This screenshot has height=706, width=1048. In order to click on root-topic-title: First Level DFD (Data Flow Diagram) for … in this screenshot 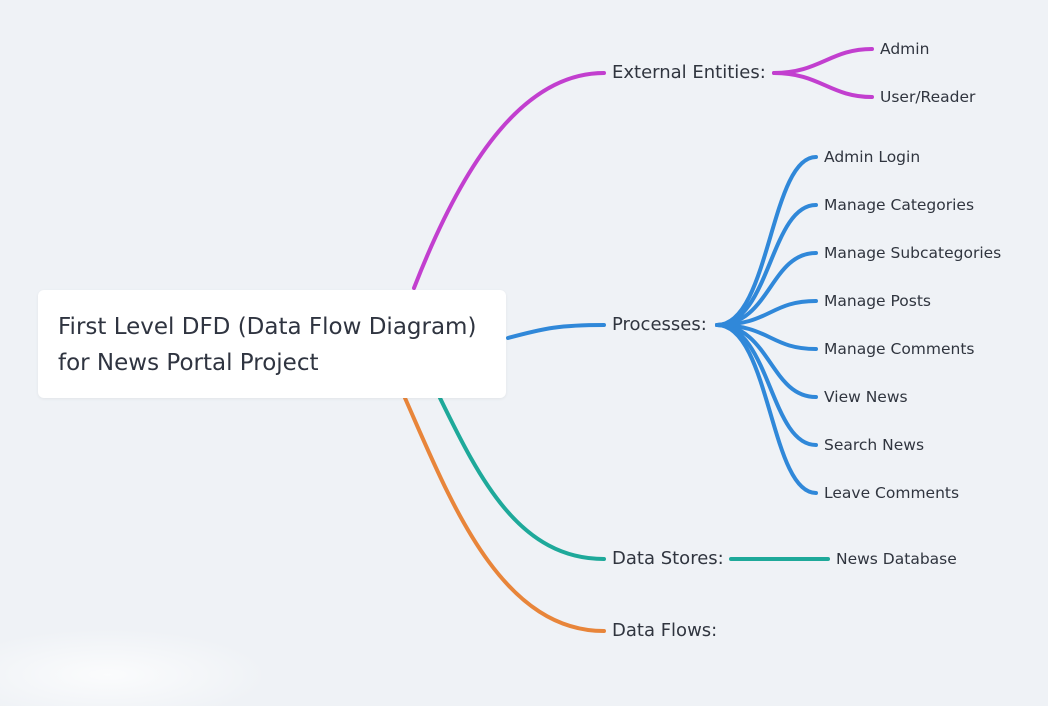, I will do `click(267, 345)`.